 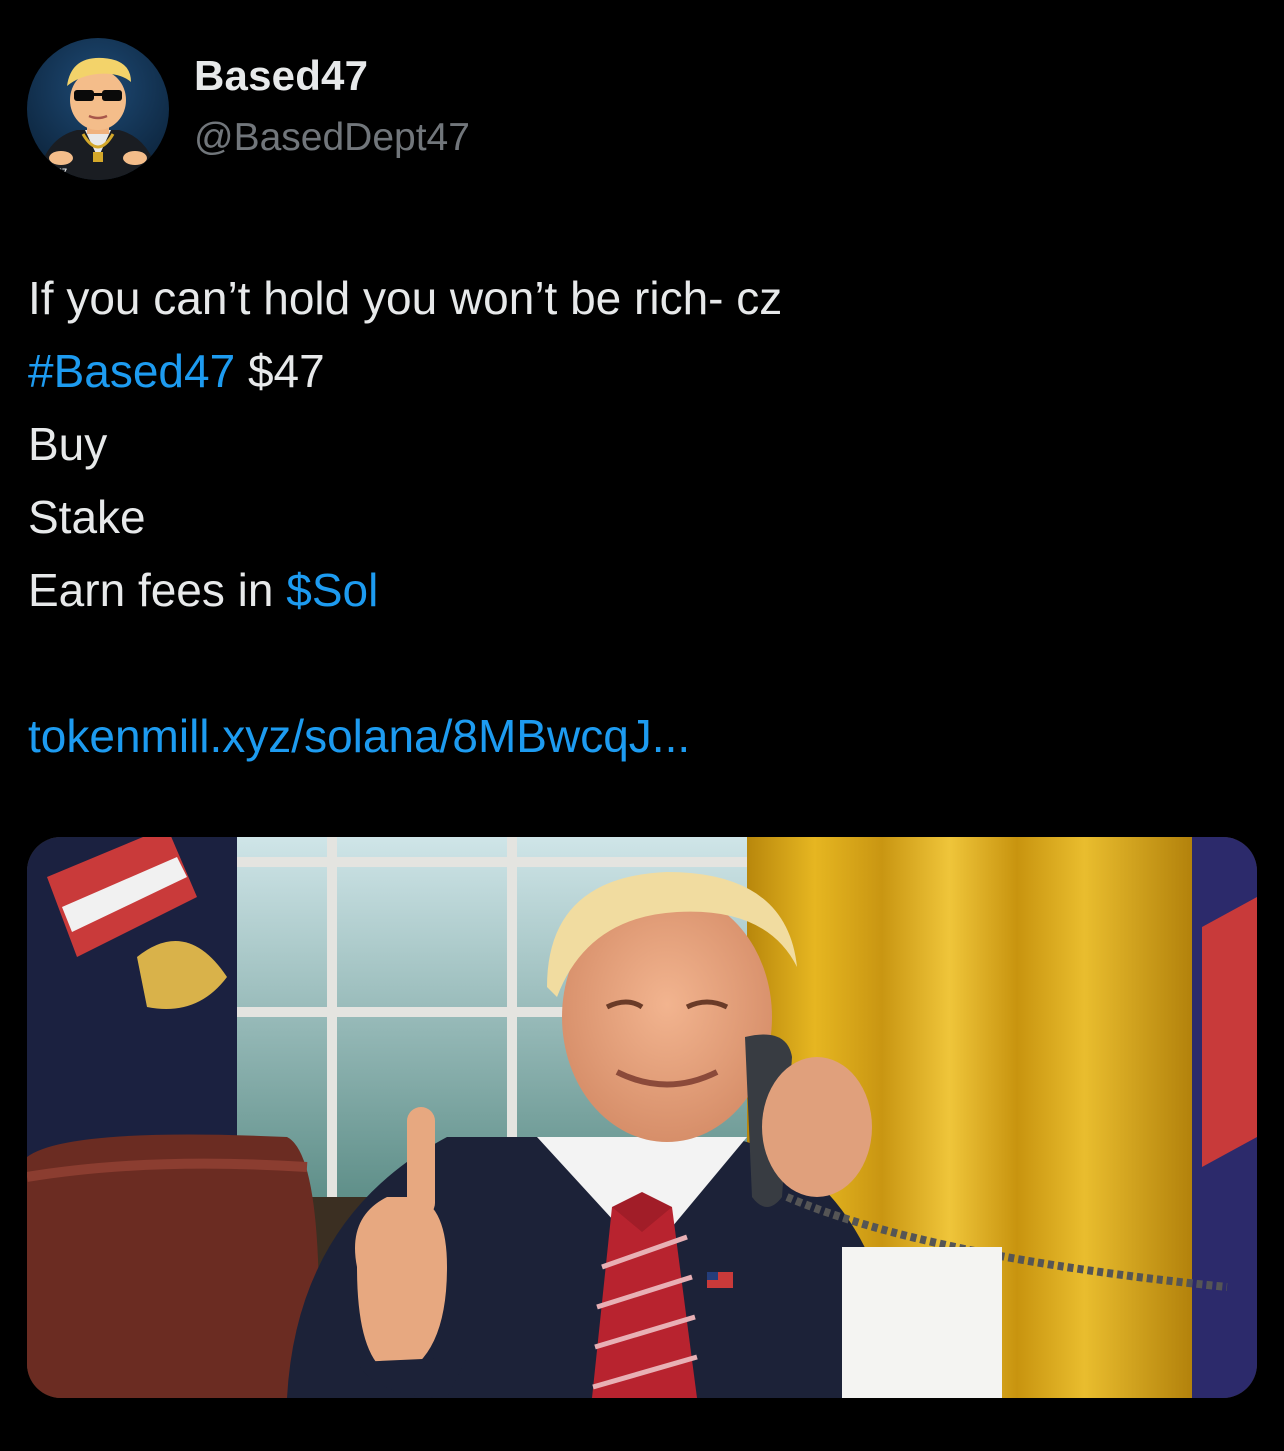 I want to click on tweet-line-tags: #Based47 $47, so click(x=638, y=371).